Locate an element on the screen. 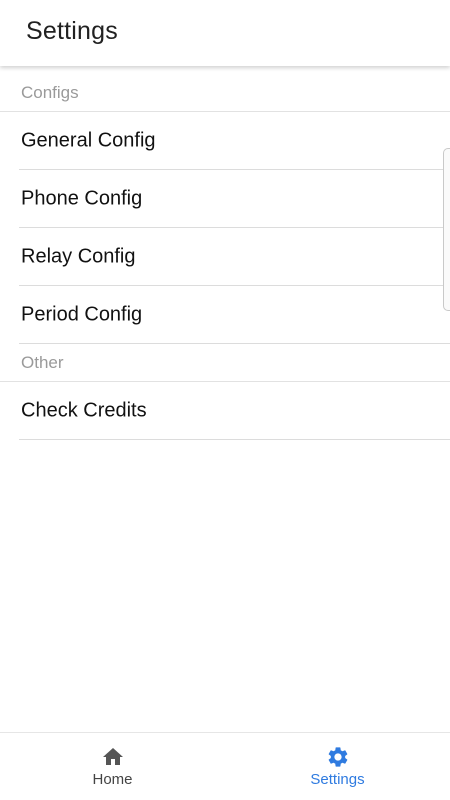 The height and width of the screenshot is (800, 450). settings-item-phone-config: Phone Config is located at coordinates (234, 199).